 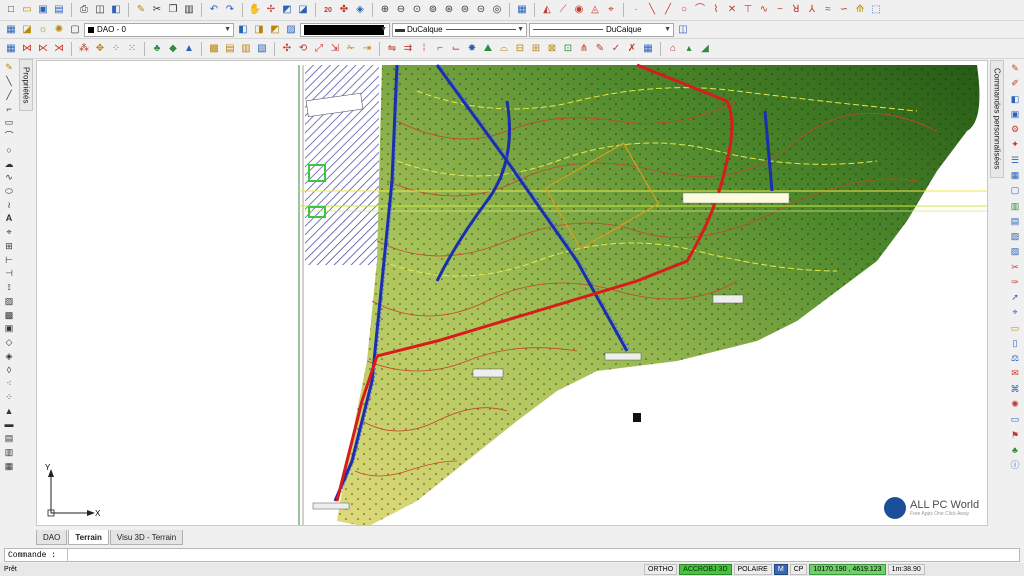 What do you see at coordinates (52, 537) in the screenshot?
I see `tab-dao: DAO` at bounding box center [52, 537].